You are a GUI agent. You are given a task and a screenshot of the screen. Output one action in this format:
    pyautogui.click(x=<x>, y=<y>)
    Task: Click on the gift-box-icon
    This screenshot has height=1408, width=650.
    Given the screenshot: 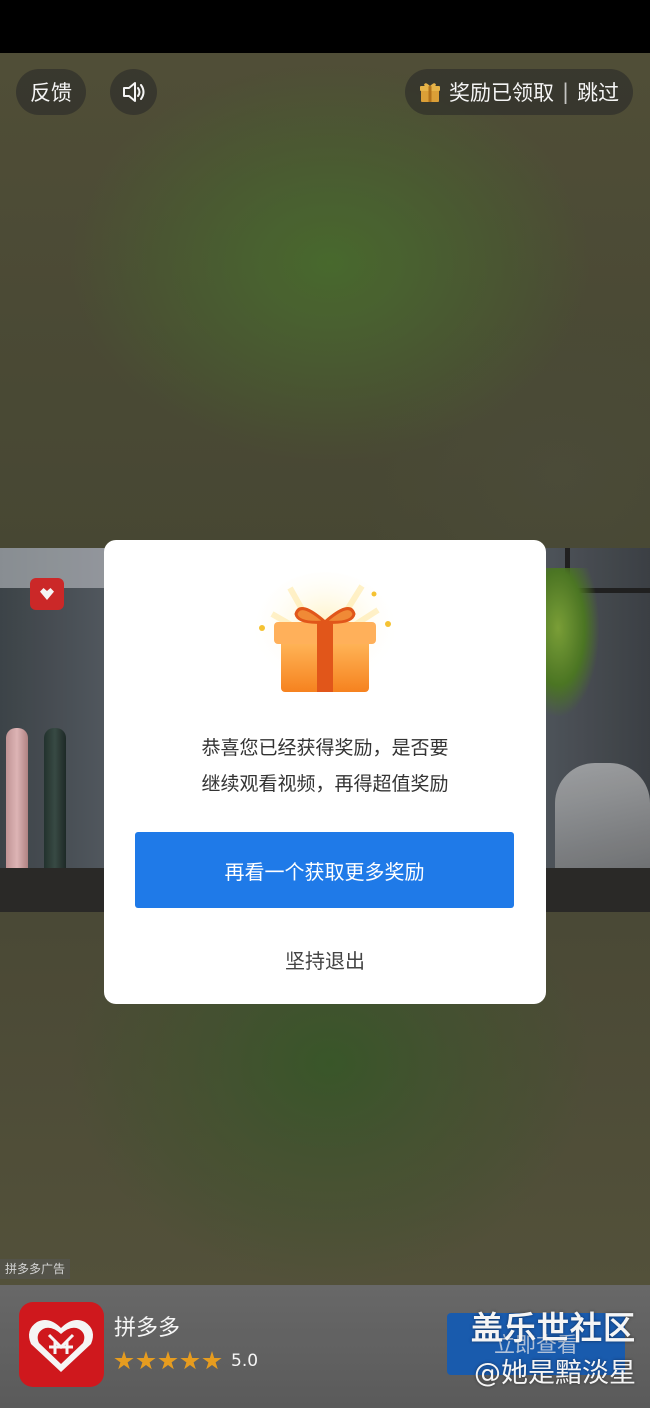 What is the action you would take?
    pyautogui.click(x=325, y=632)
    